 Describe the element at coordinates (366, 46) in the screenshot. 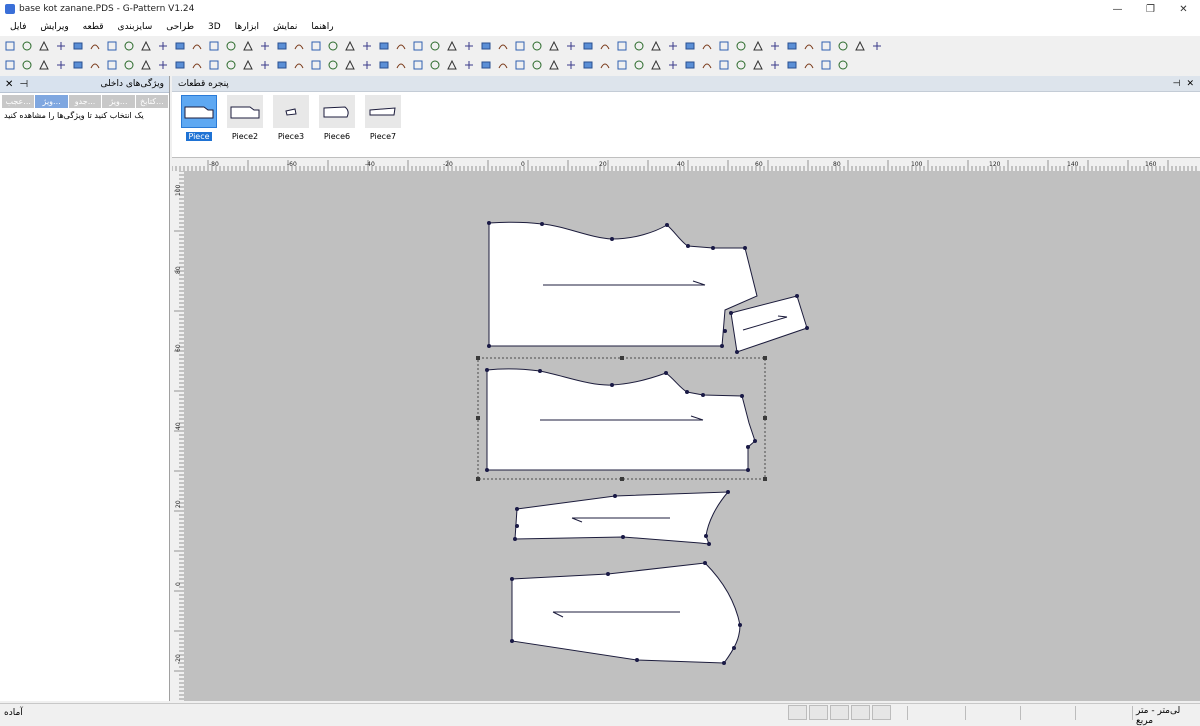

I see `points-icon` at that location.